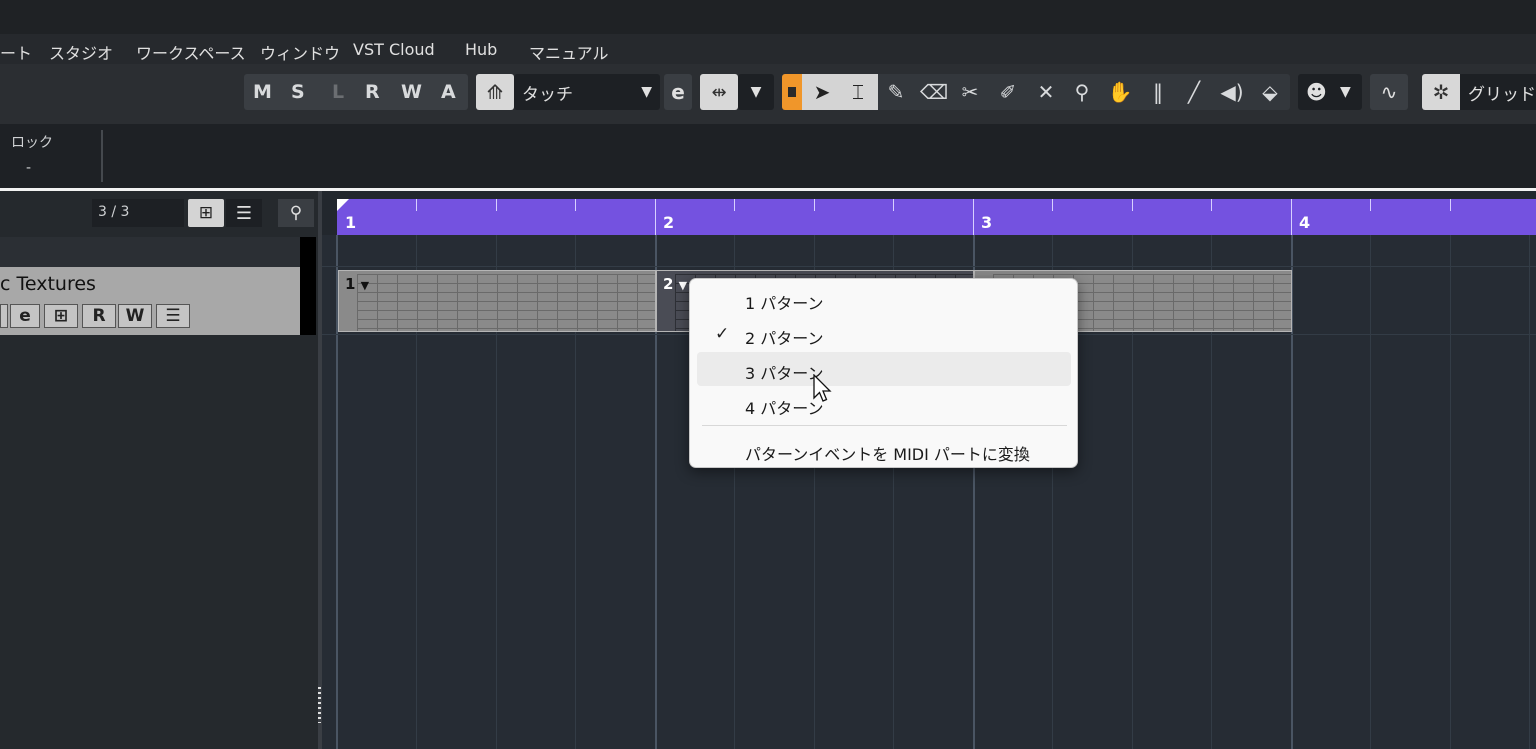  I want to click on info-line: ロック -, so click(768, 156).